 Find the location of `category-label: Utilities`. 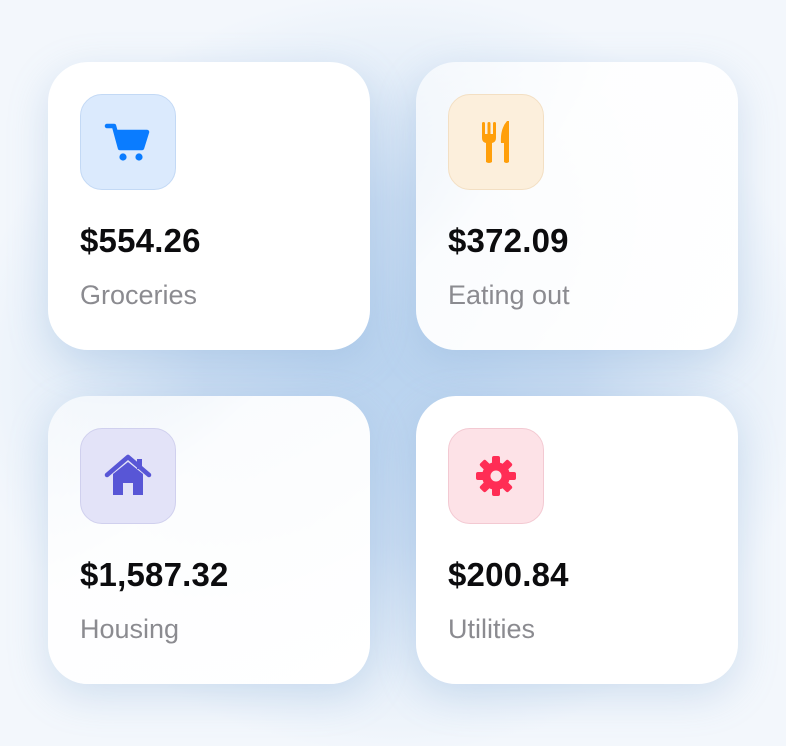

category-label: Utilities is located at coordinates (492, 629).